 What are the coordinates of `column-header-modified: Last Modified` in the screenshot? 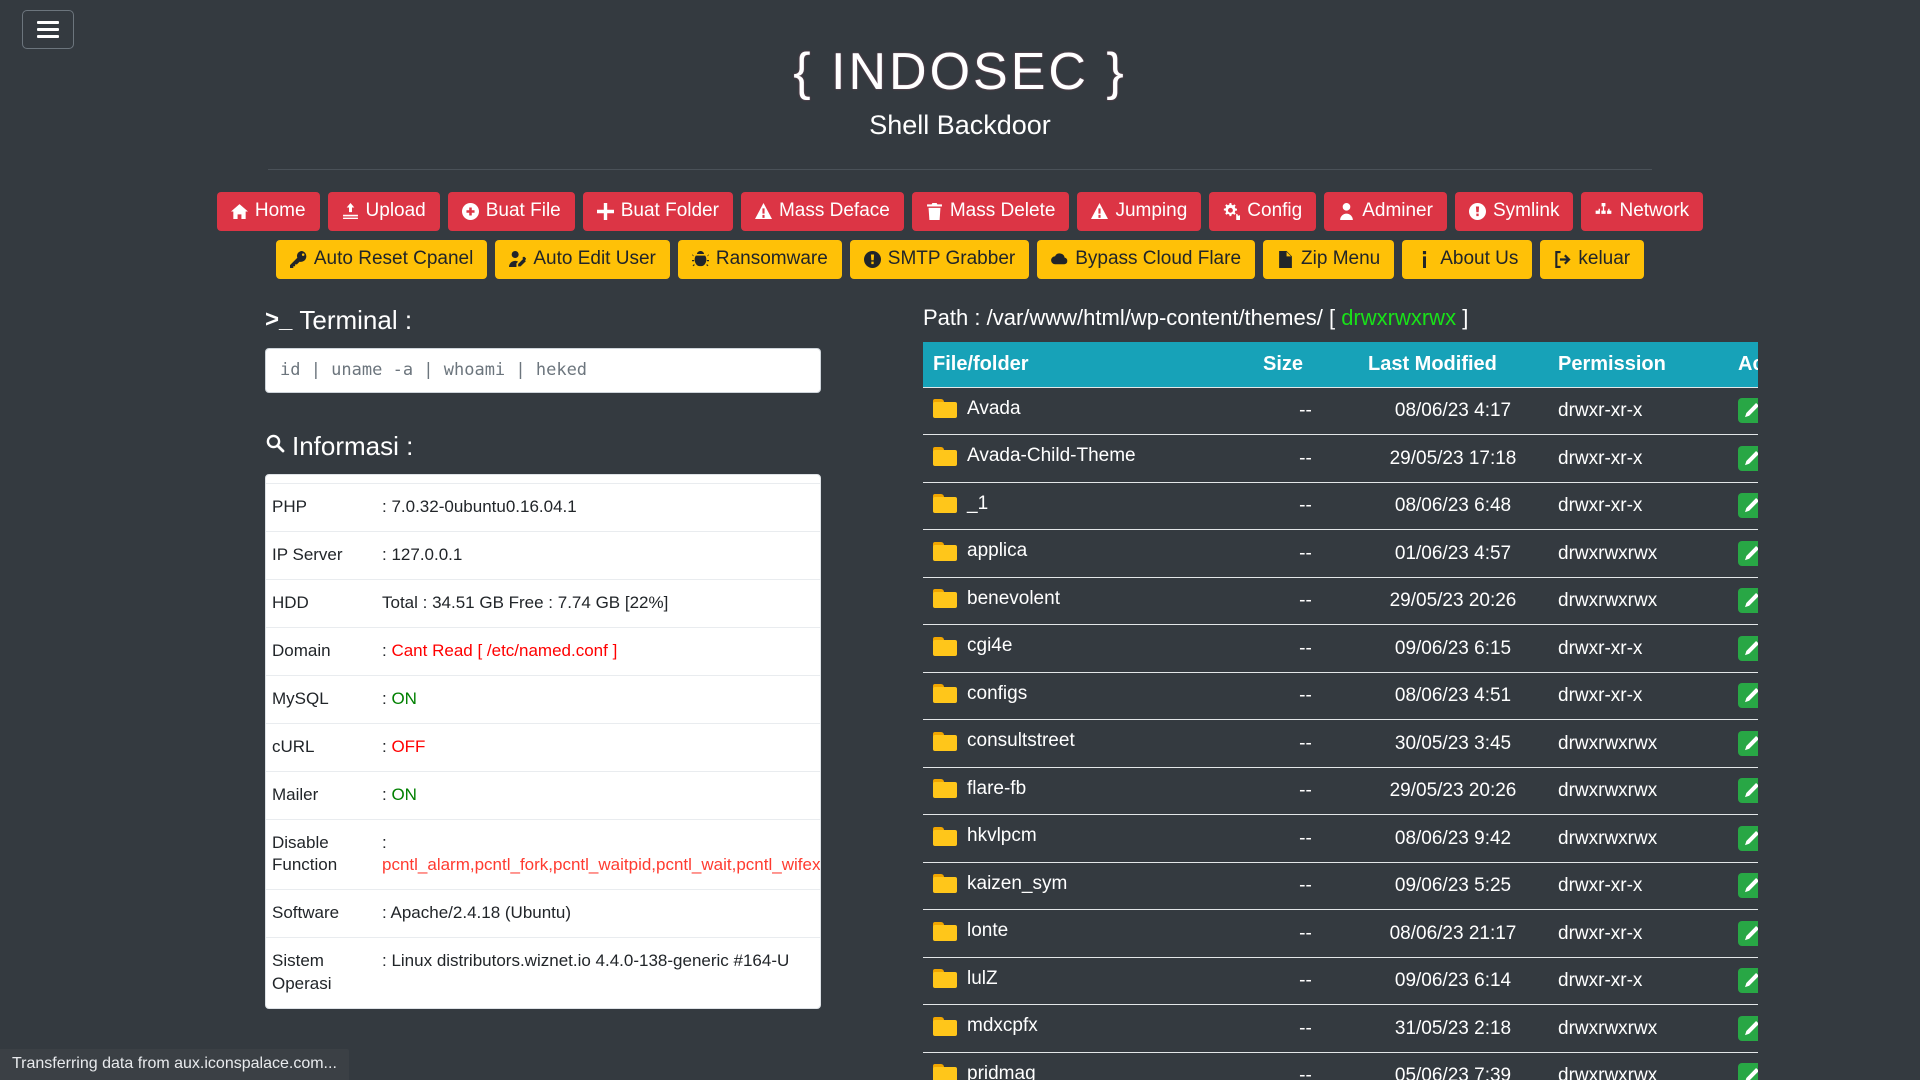 It's located at (1453, 364).